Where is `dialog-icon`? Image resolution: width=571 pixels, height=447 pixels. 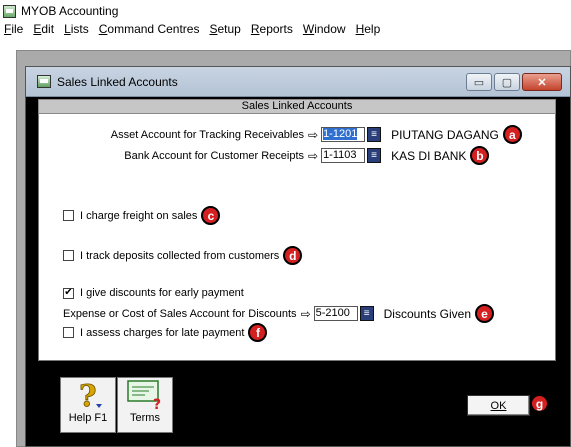 dialog-icon is located at coordinates (44, 81).